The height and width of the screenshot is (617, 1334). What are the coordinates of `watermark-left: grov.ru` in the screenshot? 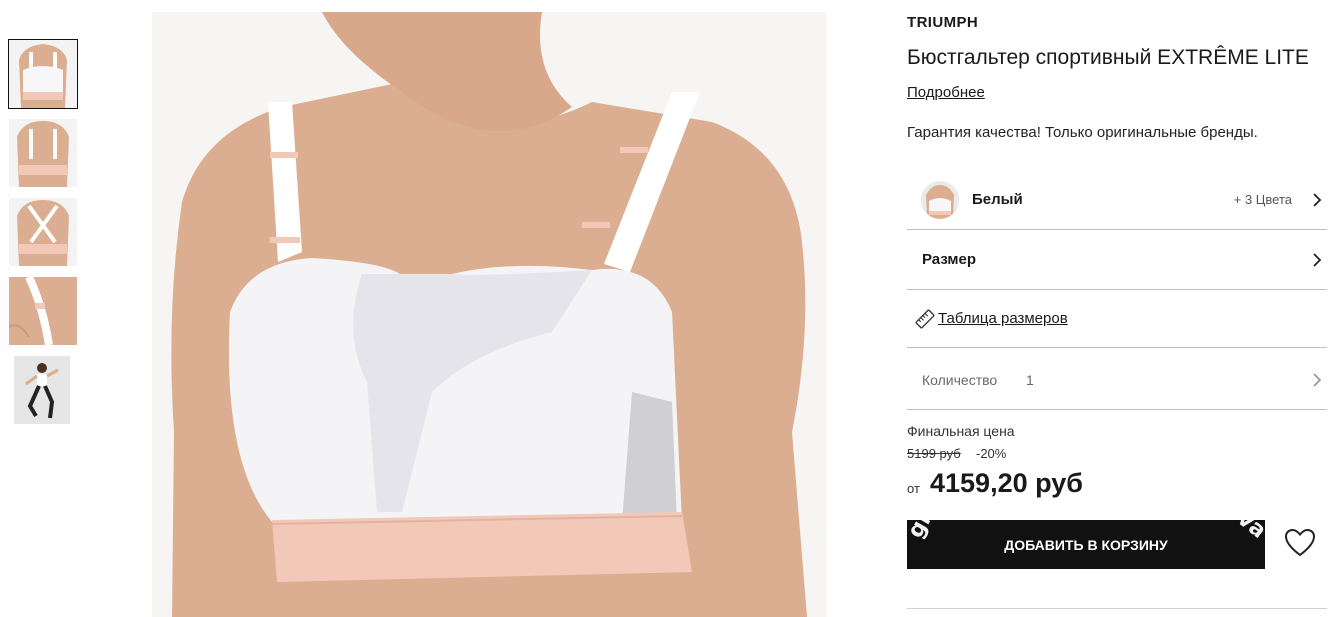 It's located at (938, 531).